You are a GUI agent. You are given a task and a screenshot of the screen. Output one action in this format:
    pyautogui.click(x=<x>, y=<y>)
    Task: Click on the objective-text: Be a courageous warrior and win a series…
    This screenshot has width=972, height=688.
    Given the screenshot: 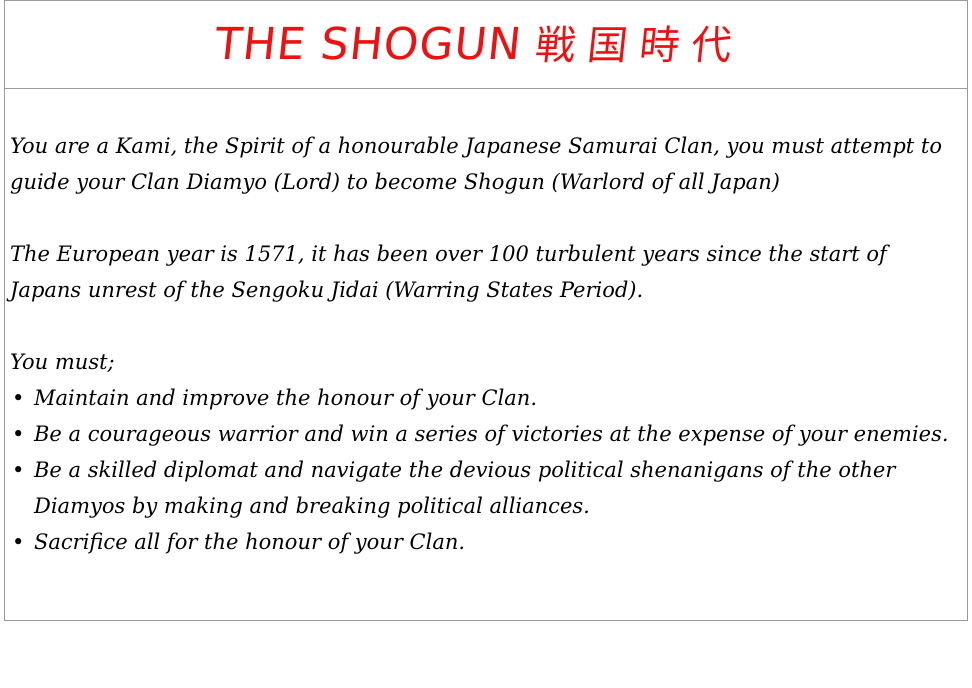 What is the action you would take?
    pyautogui.click(x=491, y=434)
    